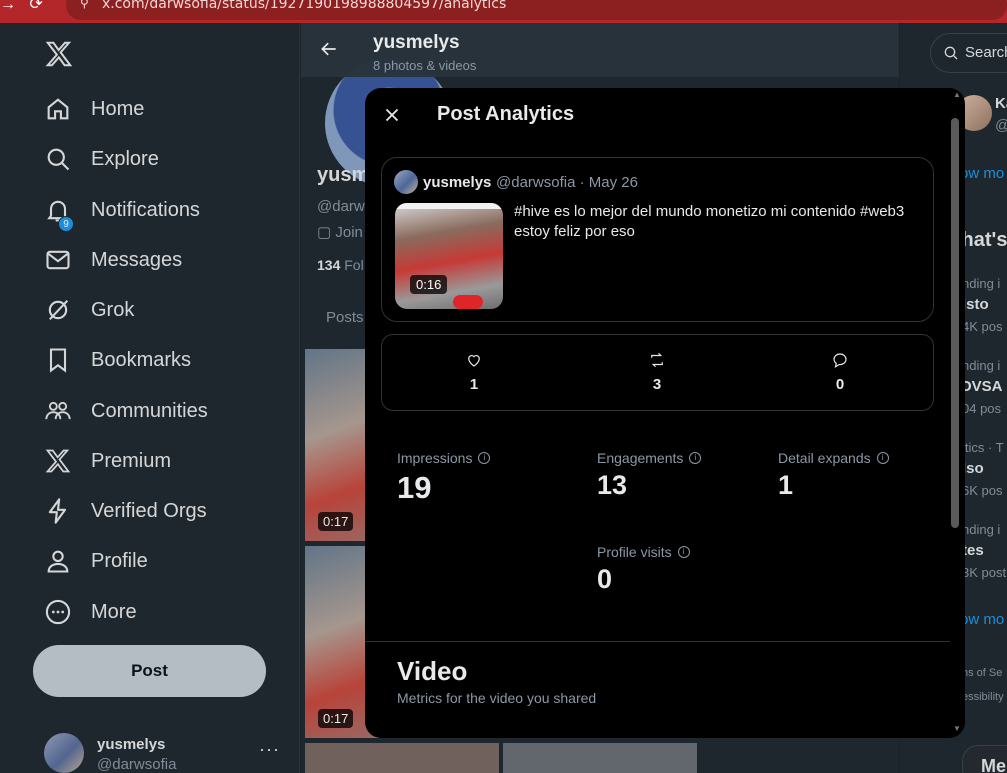  What do you see at coordinates (634, 552) in the screenshot?
I see `profile-visits-label: Profile visits` at bounding box center [634, 552].